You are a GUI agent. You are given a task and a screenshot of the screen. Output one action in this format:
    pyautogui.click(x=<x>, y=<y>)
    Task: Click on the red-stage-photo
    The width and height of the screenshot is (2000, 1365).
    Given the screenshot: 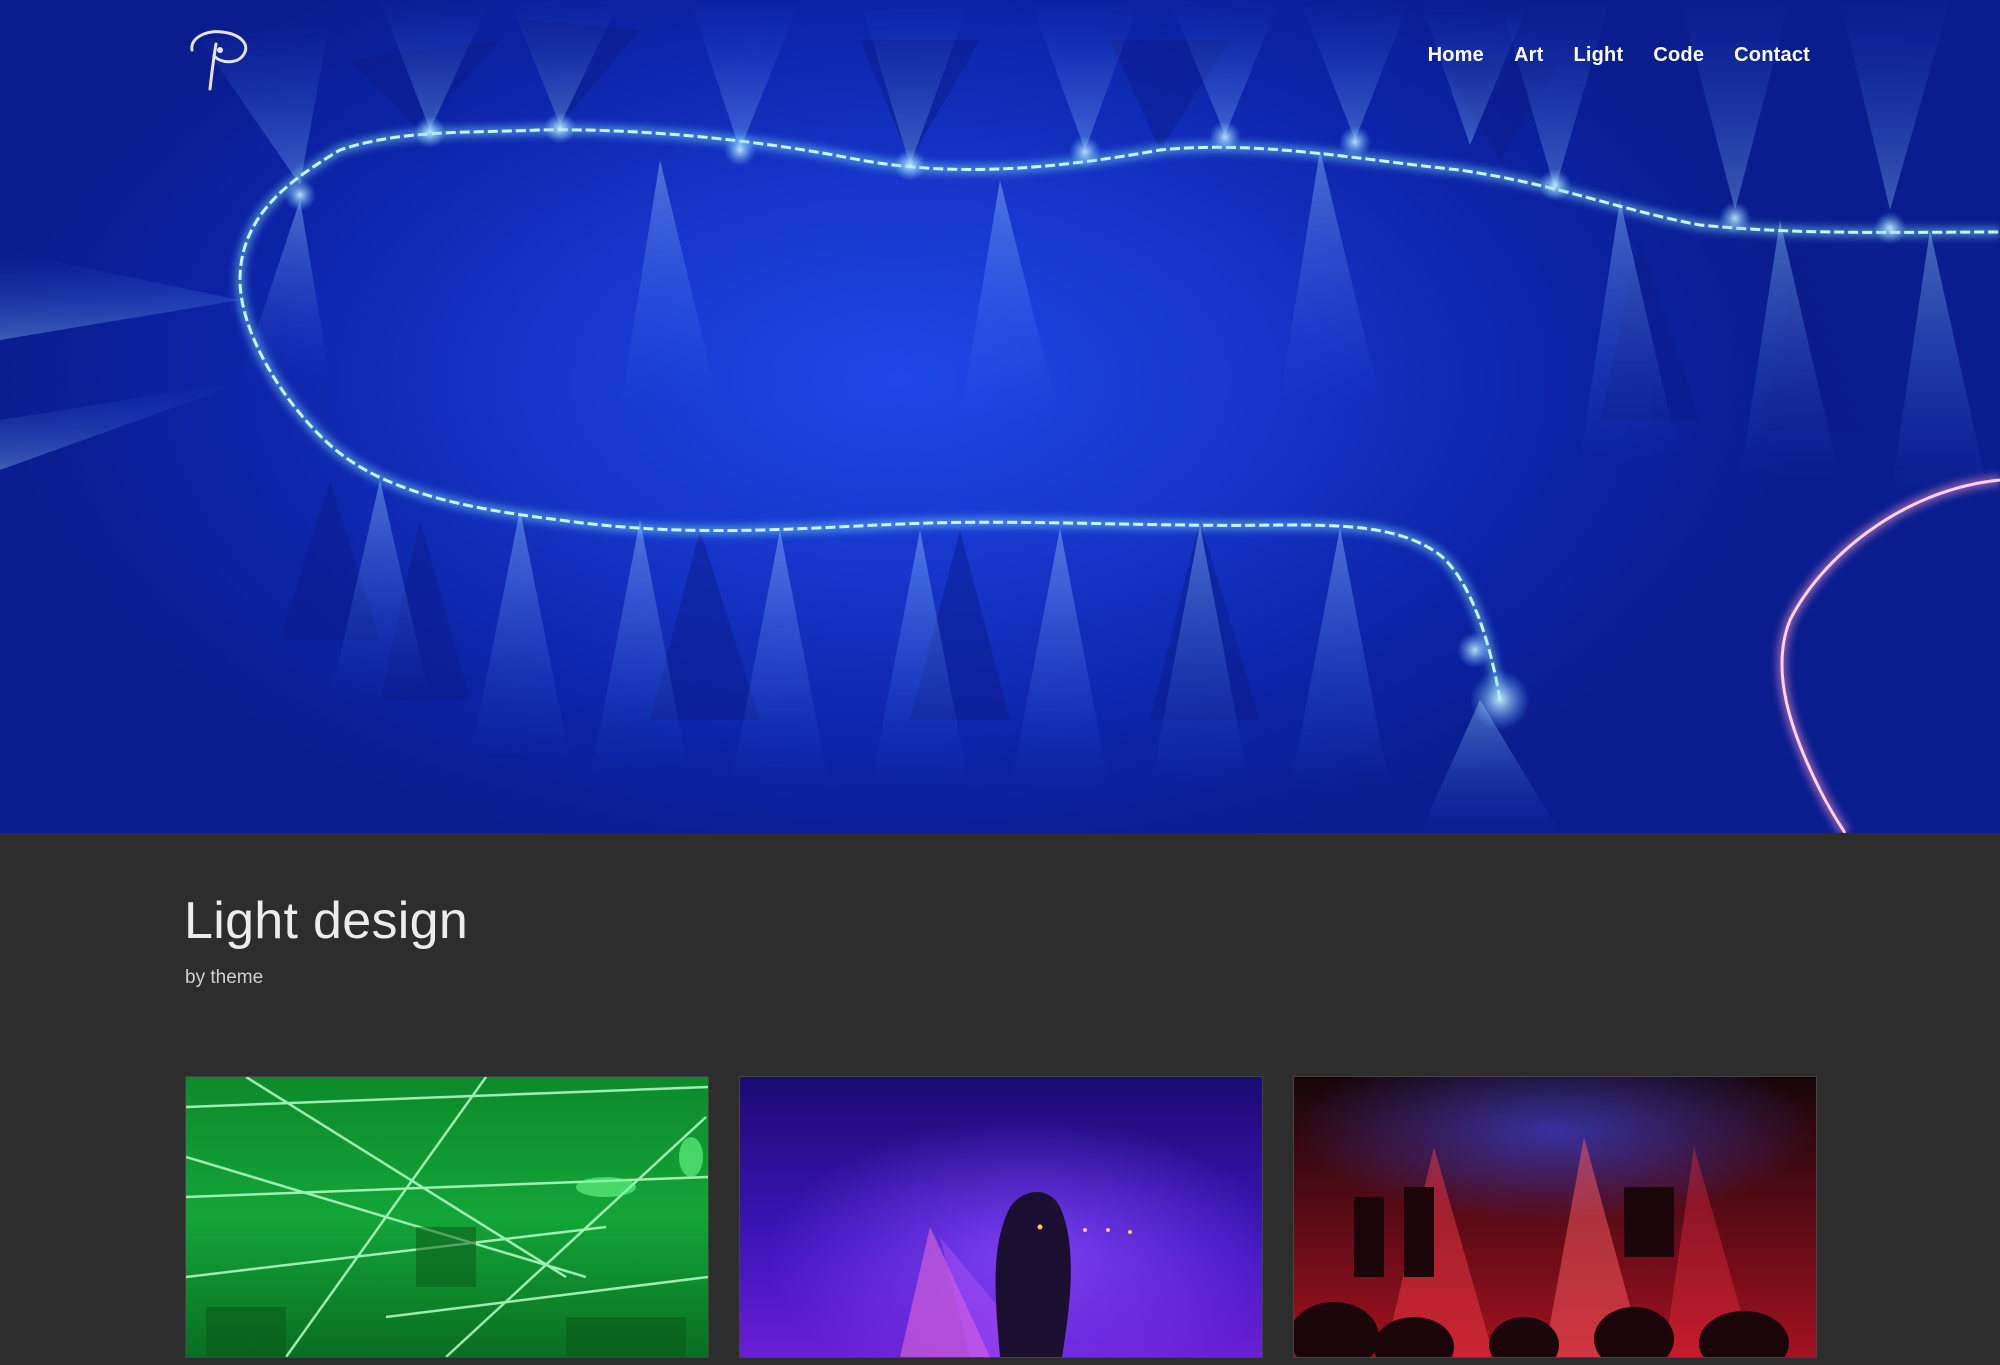 What is the action you would take?
    pyautogui.click(x=1555, y=1217)
    